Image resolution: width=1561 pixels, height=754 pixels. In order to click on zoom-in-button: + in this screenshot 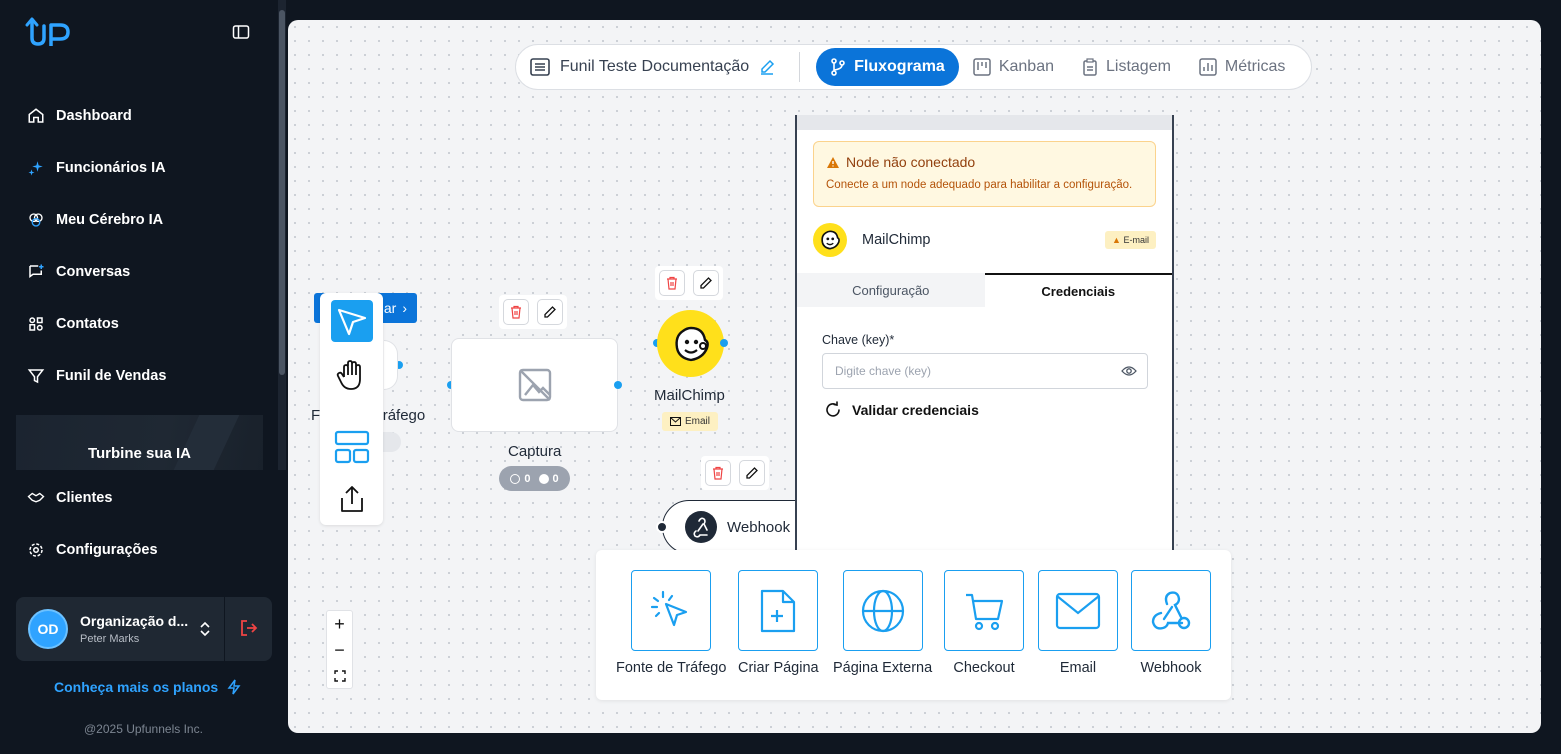, I will do `click(339, 624)`.